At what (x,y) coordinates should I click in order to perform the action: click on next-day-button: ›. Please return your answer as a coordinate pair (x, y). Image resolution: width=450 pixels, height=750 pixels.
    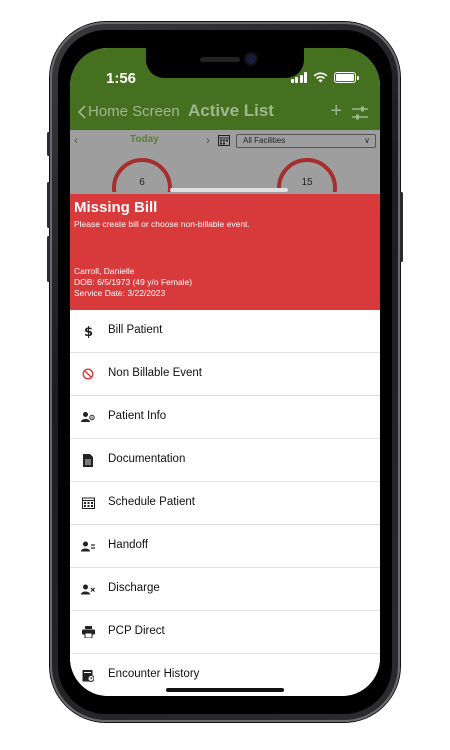
    Looking at the image, I should click on (208, 140).